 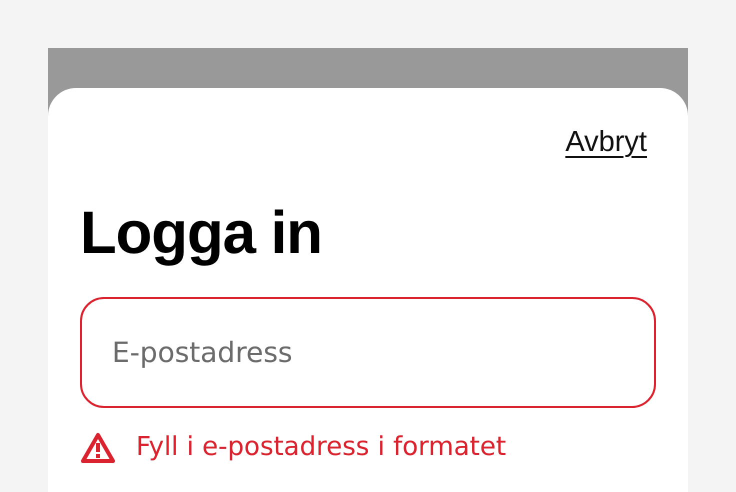 I want to click on warning-icon, so click(x=98, y=448).